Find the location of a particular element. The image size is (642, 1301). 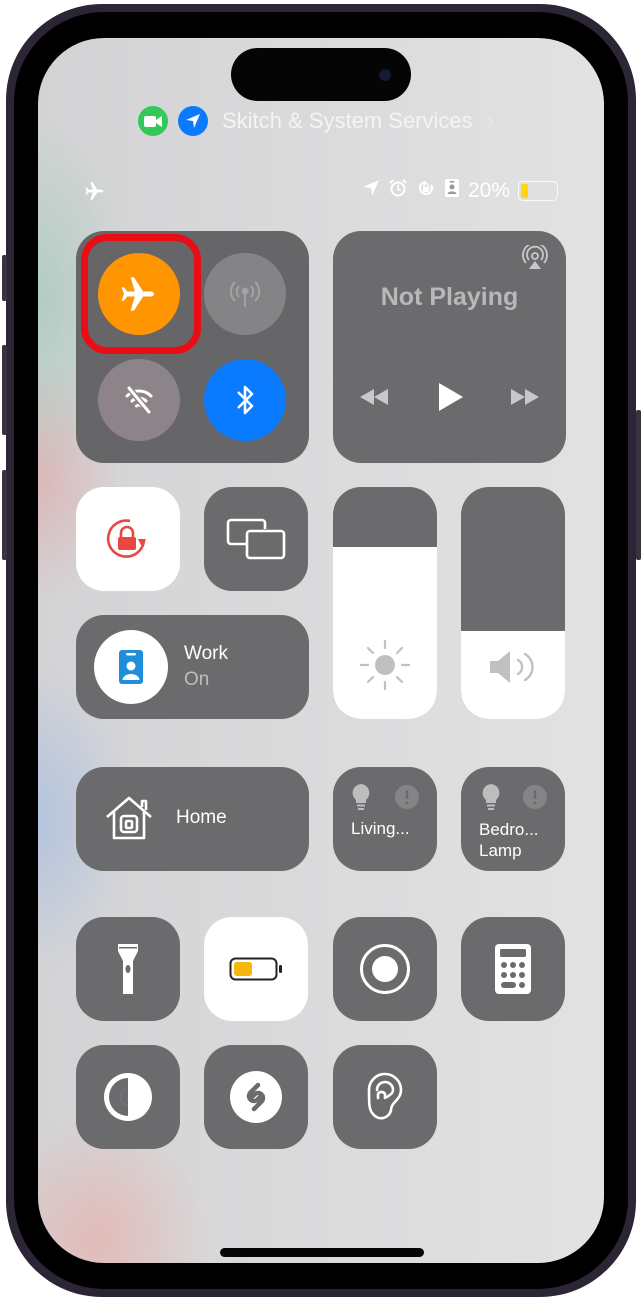

flashlight-button is located at coordinates (128, 969).